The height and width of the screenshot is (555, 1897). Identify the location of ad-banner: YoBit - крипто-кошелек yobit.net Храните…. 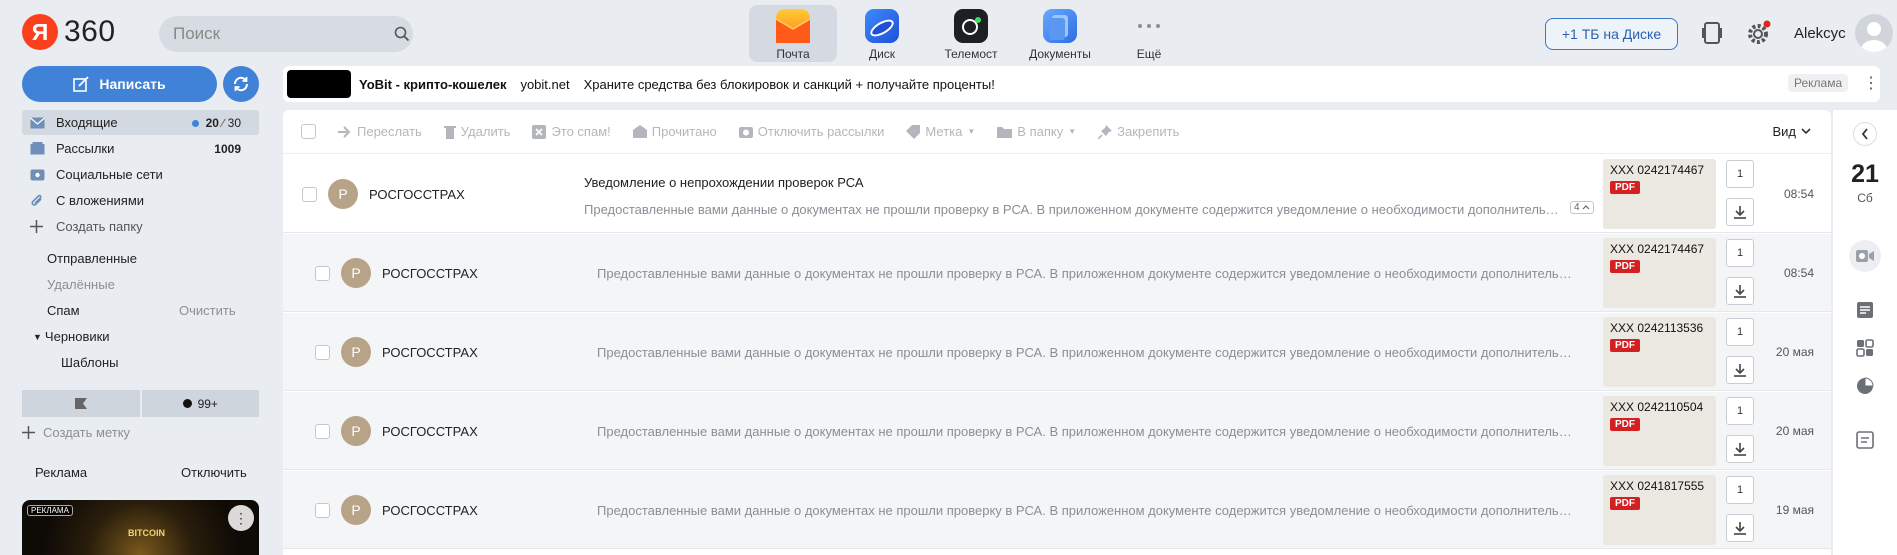
(1081, 84).